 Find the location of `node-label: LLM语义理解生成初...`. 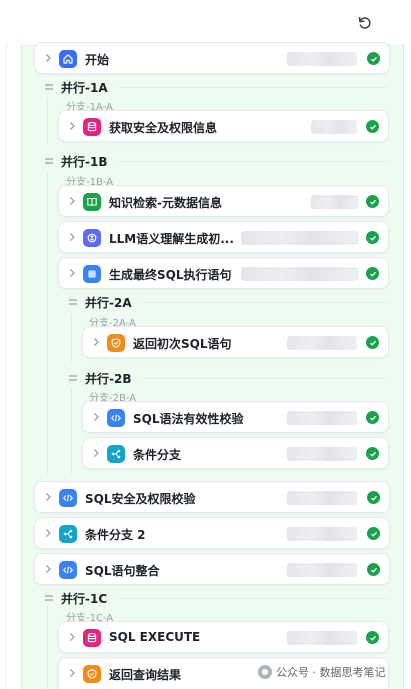

node-label: LLM语义理解生成初... is located at coordinates (171, 239).